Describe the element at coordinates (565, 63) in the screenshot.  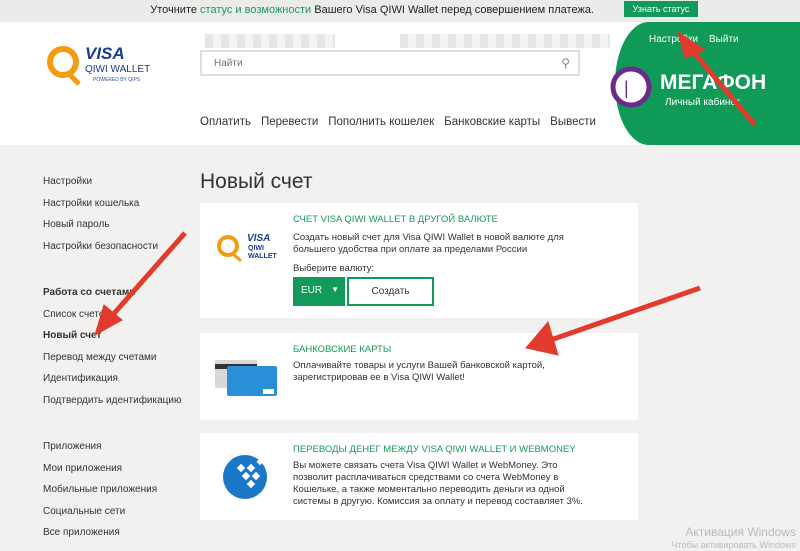
I see `search-icon: ⚲` at that location.